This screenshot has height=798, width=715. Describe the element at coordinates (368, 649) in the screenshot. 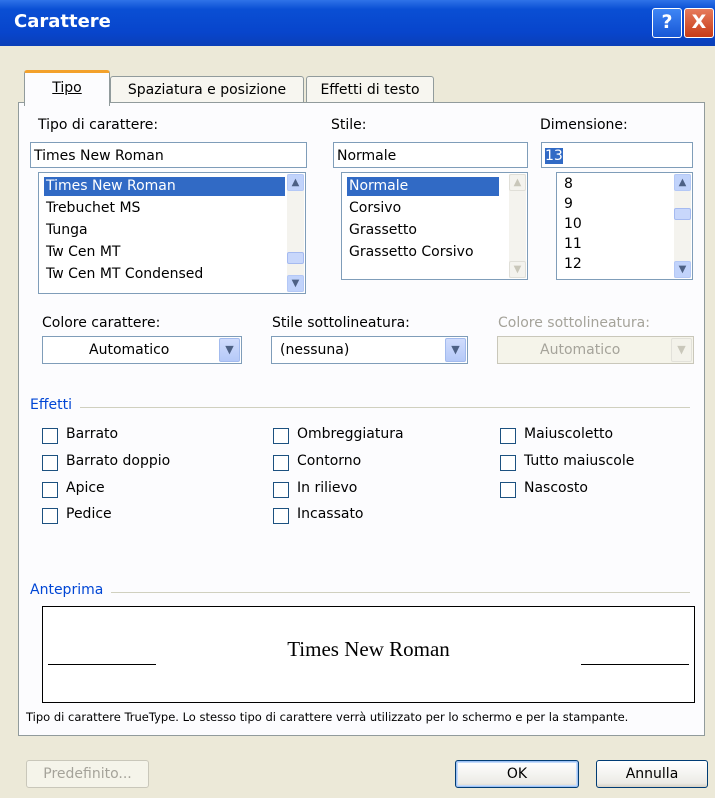

I see `preview-sample-text: Times New Roman` at that location.